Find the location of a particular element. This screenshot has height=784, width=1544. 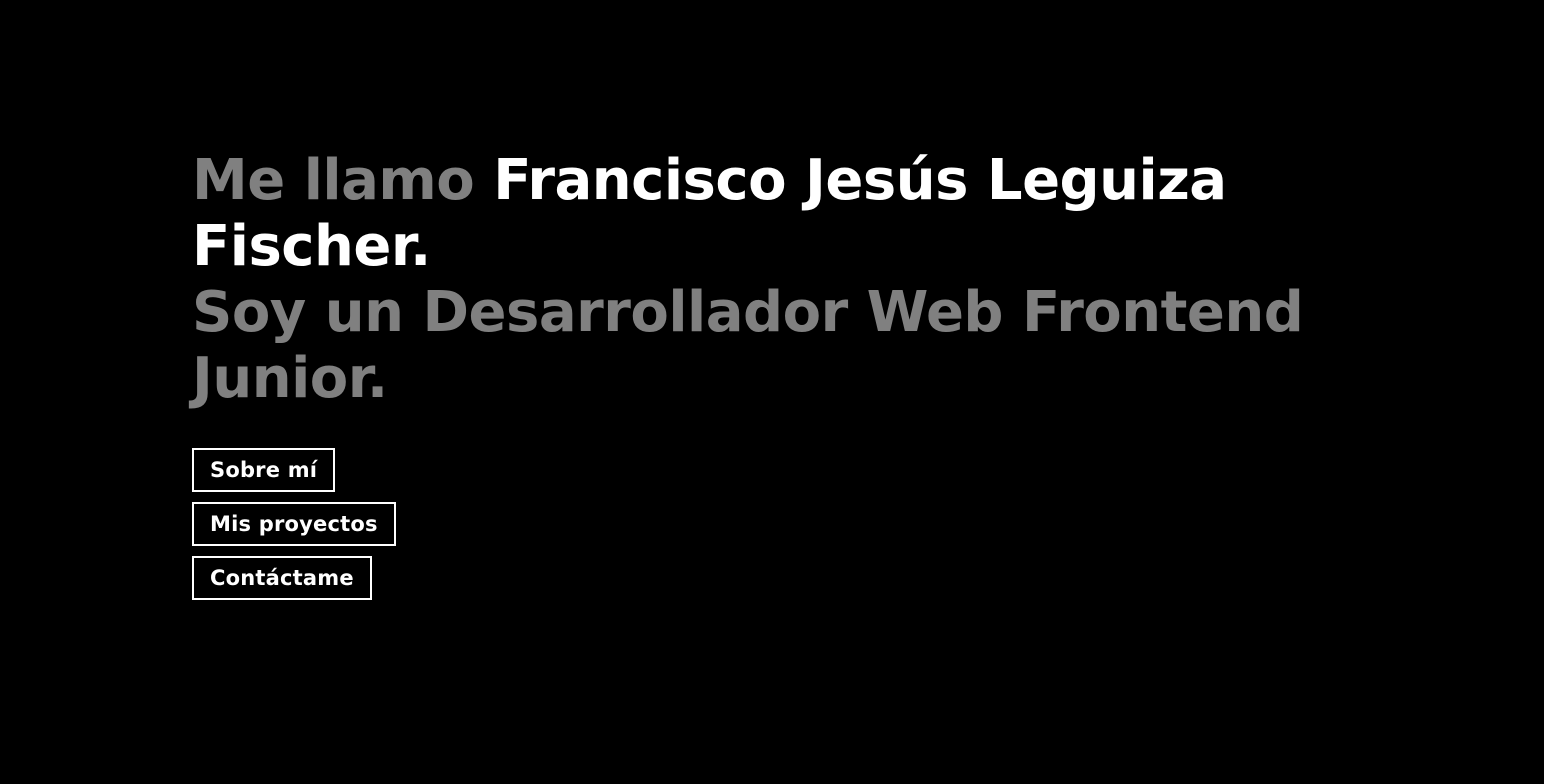

about-button: Sobre mí is located at coordinates (264, 470).